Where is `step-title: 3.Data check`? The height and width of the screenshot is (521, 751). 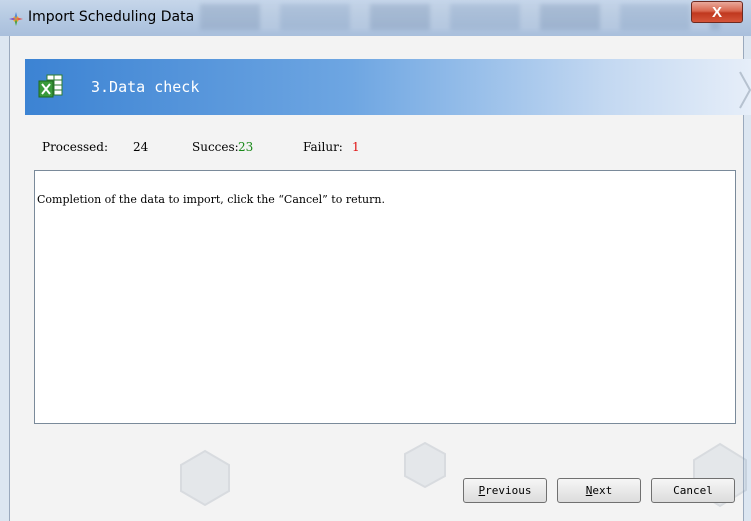 step-title: 3.Data check is located at coordinates (145, 87).